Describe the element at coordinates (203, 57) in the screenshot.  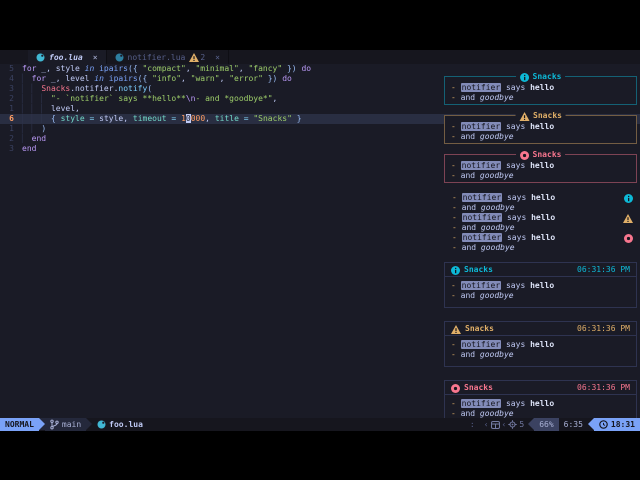
I see `diagnostic-count: 2` at that location.